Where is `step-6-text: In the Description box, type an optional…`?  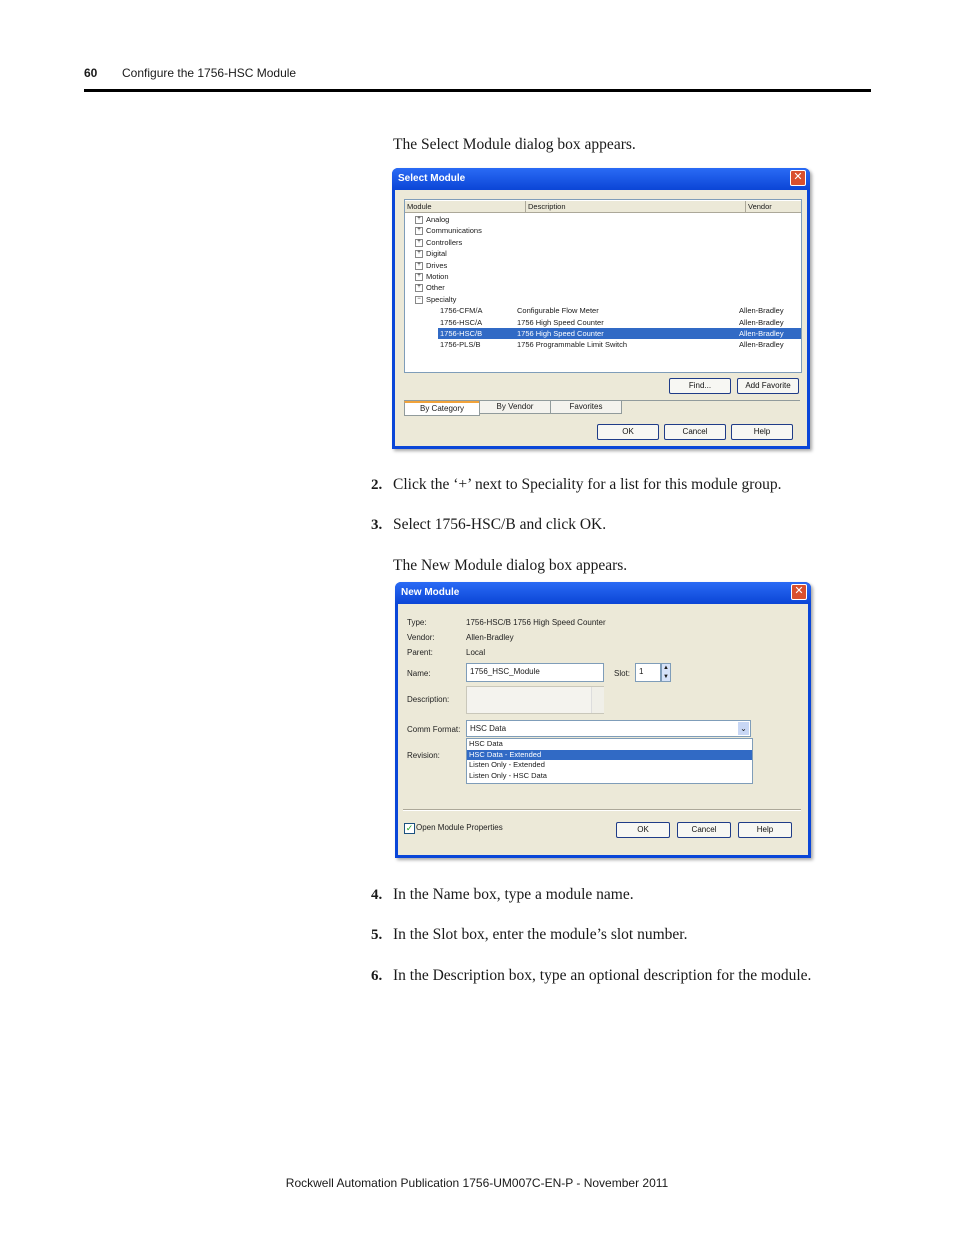
step-6-text: In the Description box, type an optional… is located at coordinates (602, 975).